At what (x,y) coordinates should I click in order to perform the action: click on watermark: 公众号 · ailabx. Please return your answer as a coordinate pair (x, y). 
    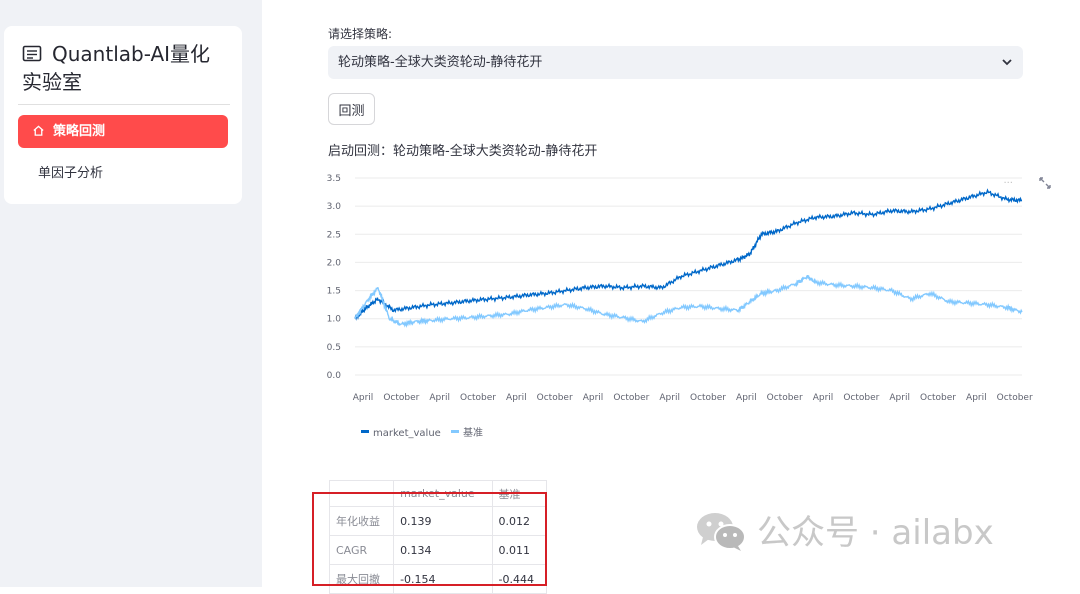
    Looking at the image, I should click on (844, 529).